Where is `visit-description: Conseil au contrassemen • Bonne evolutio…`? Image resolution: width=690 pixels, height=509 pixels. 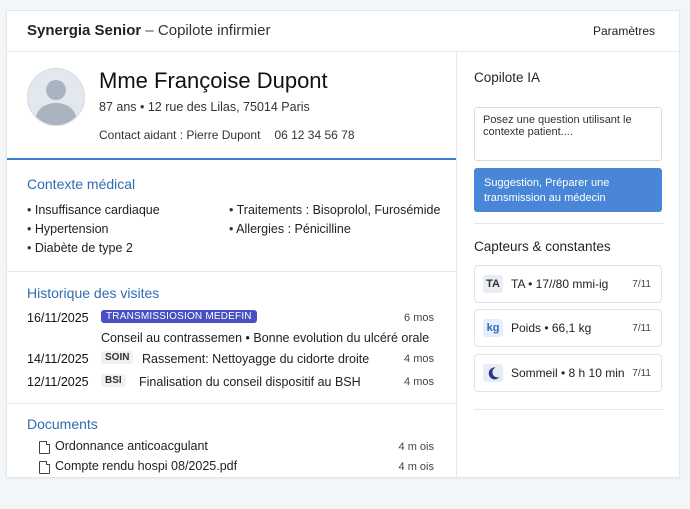
visit-description: Conseil au contrassemen • Bonne evolutio… is located at coordinates (265, 338).